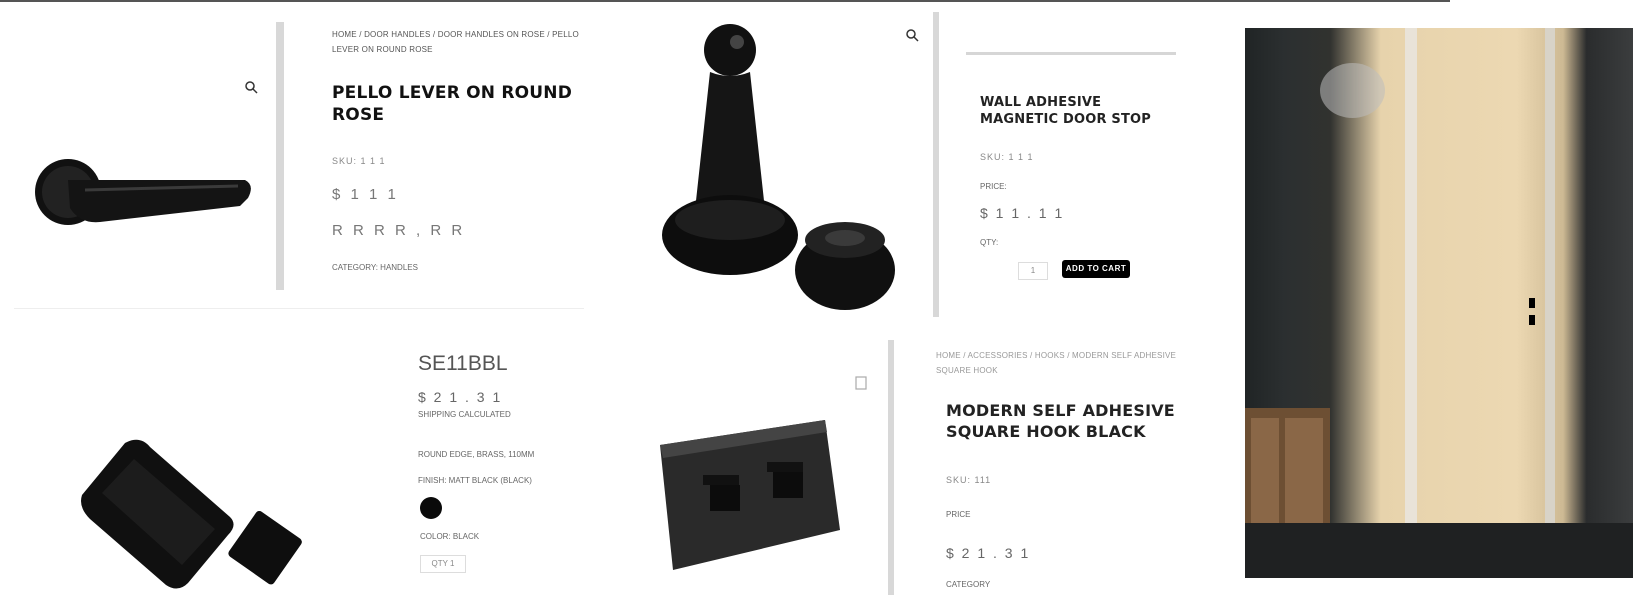  Describe the element at coordinates (464, 414) in the screenshot. I see `shipping-note: SHIPPING CALCULATED` at that location.